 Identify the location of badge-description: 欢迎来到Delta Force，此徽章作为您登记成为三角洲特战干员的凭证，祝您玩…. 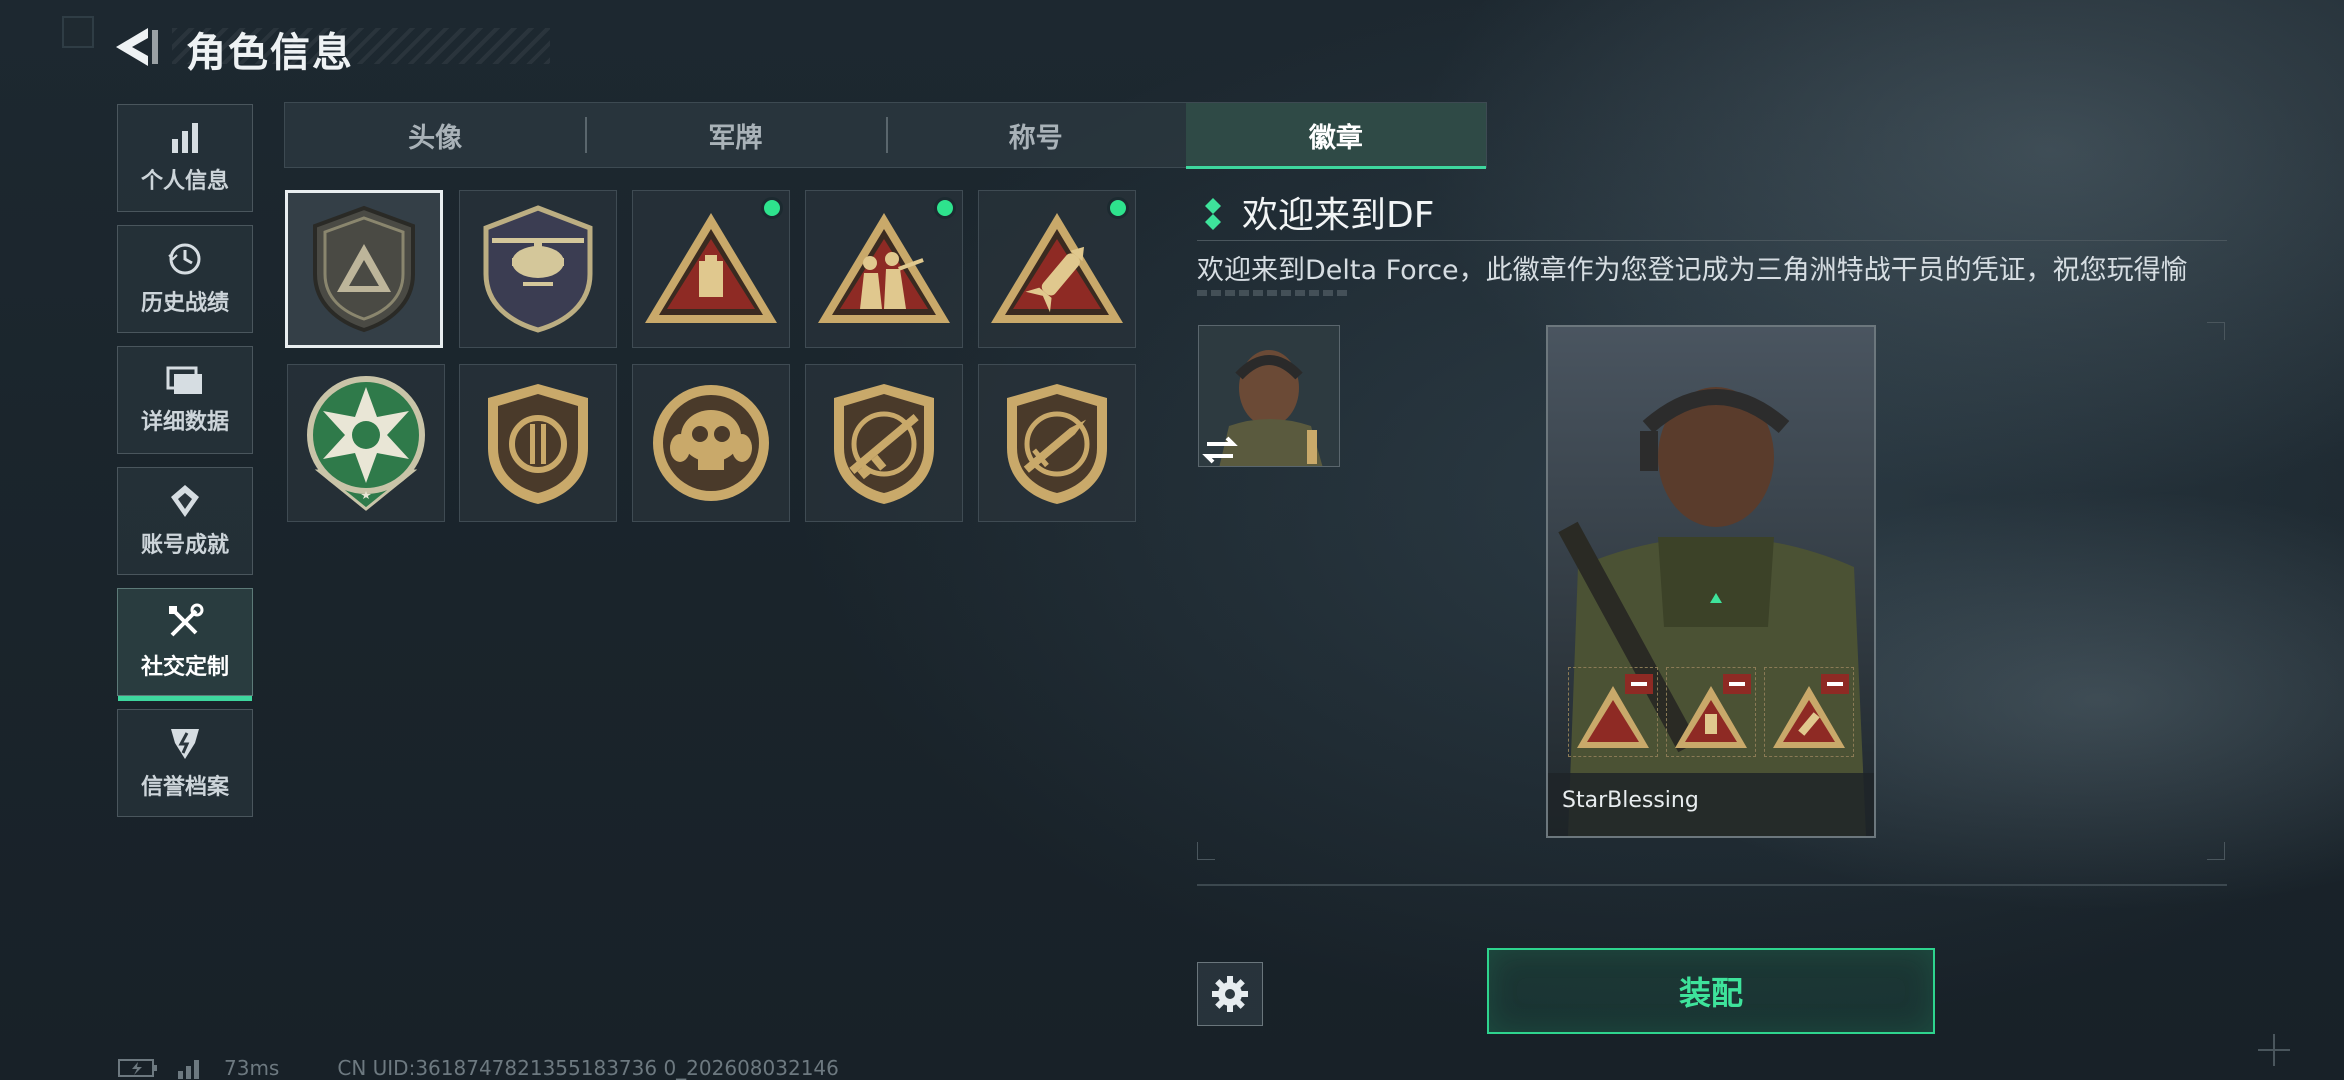
(1692, 270).